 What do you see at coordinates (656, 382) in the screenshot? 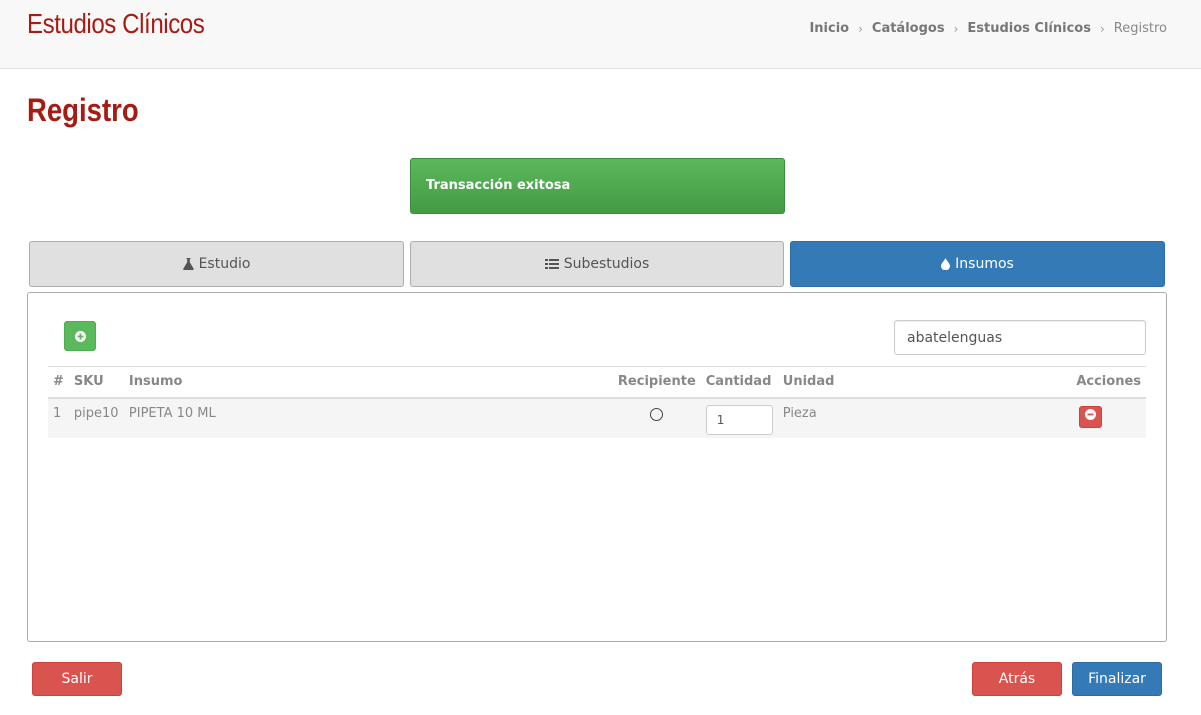
I see `column-header-recipiente: Recipiente` at bounding box center [656, 382].